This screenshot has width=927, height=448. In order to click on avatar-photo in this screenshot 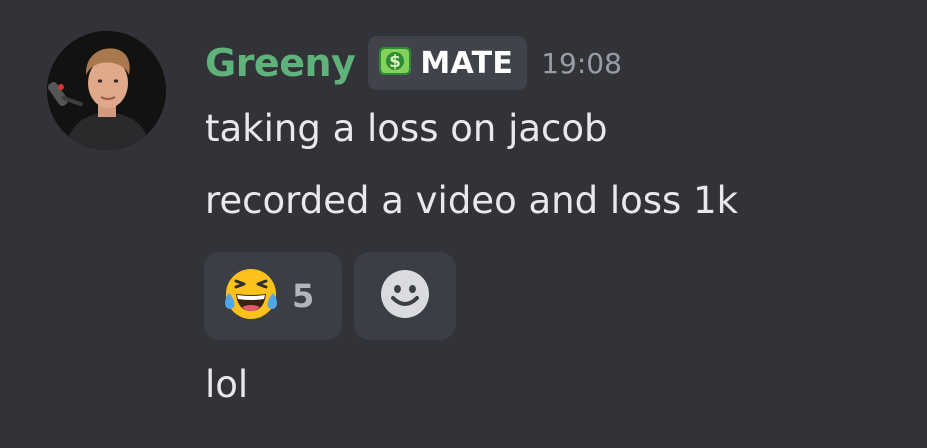, I will do `click(106, 90)`.